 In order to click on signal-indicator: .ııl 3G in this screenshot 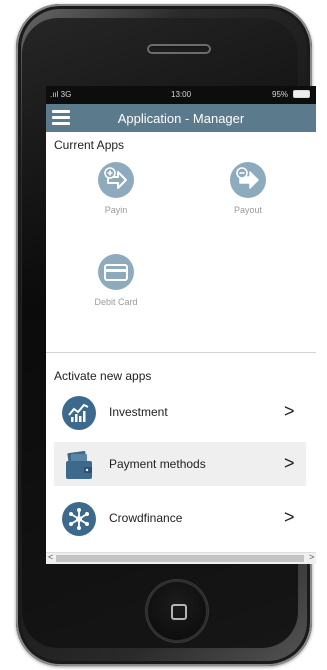, I will do `click(61, 94)`.